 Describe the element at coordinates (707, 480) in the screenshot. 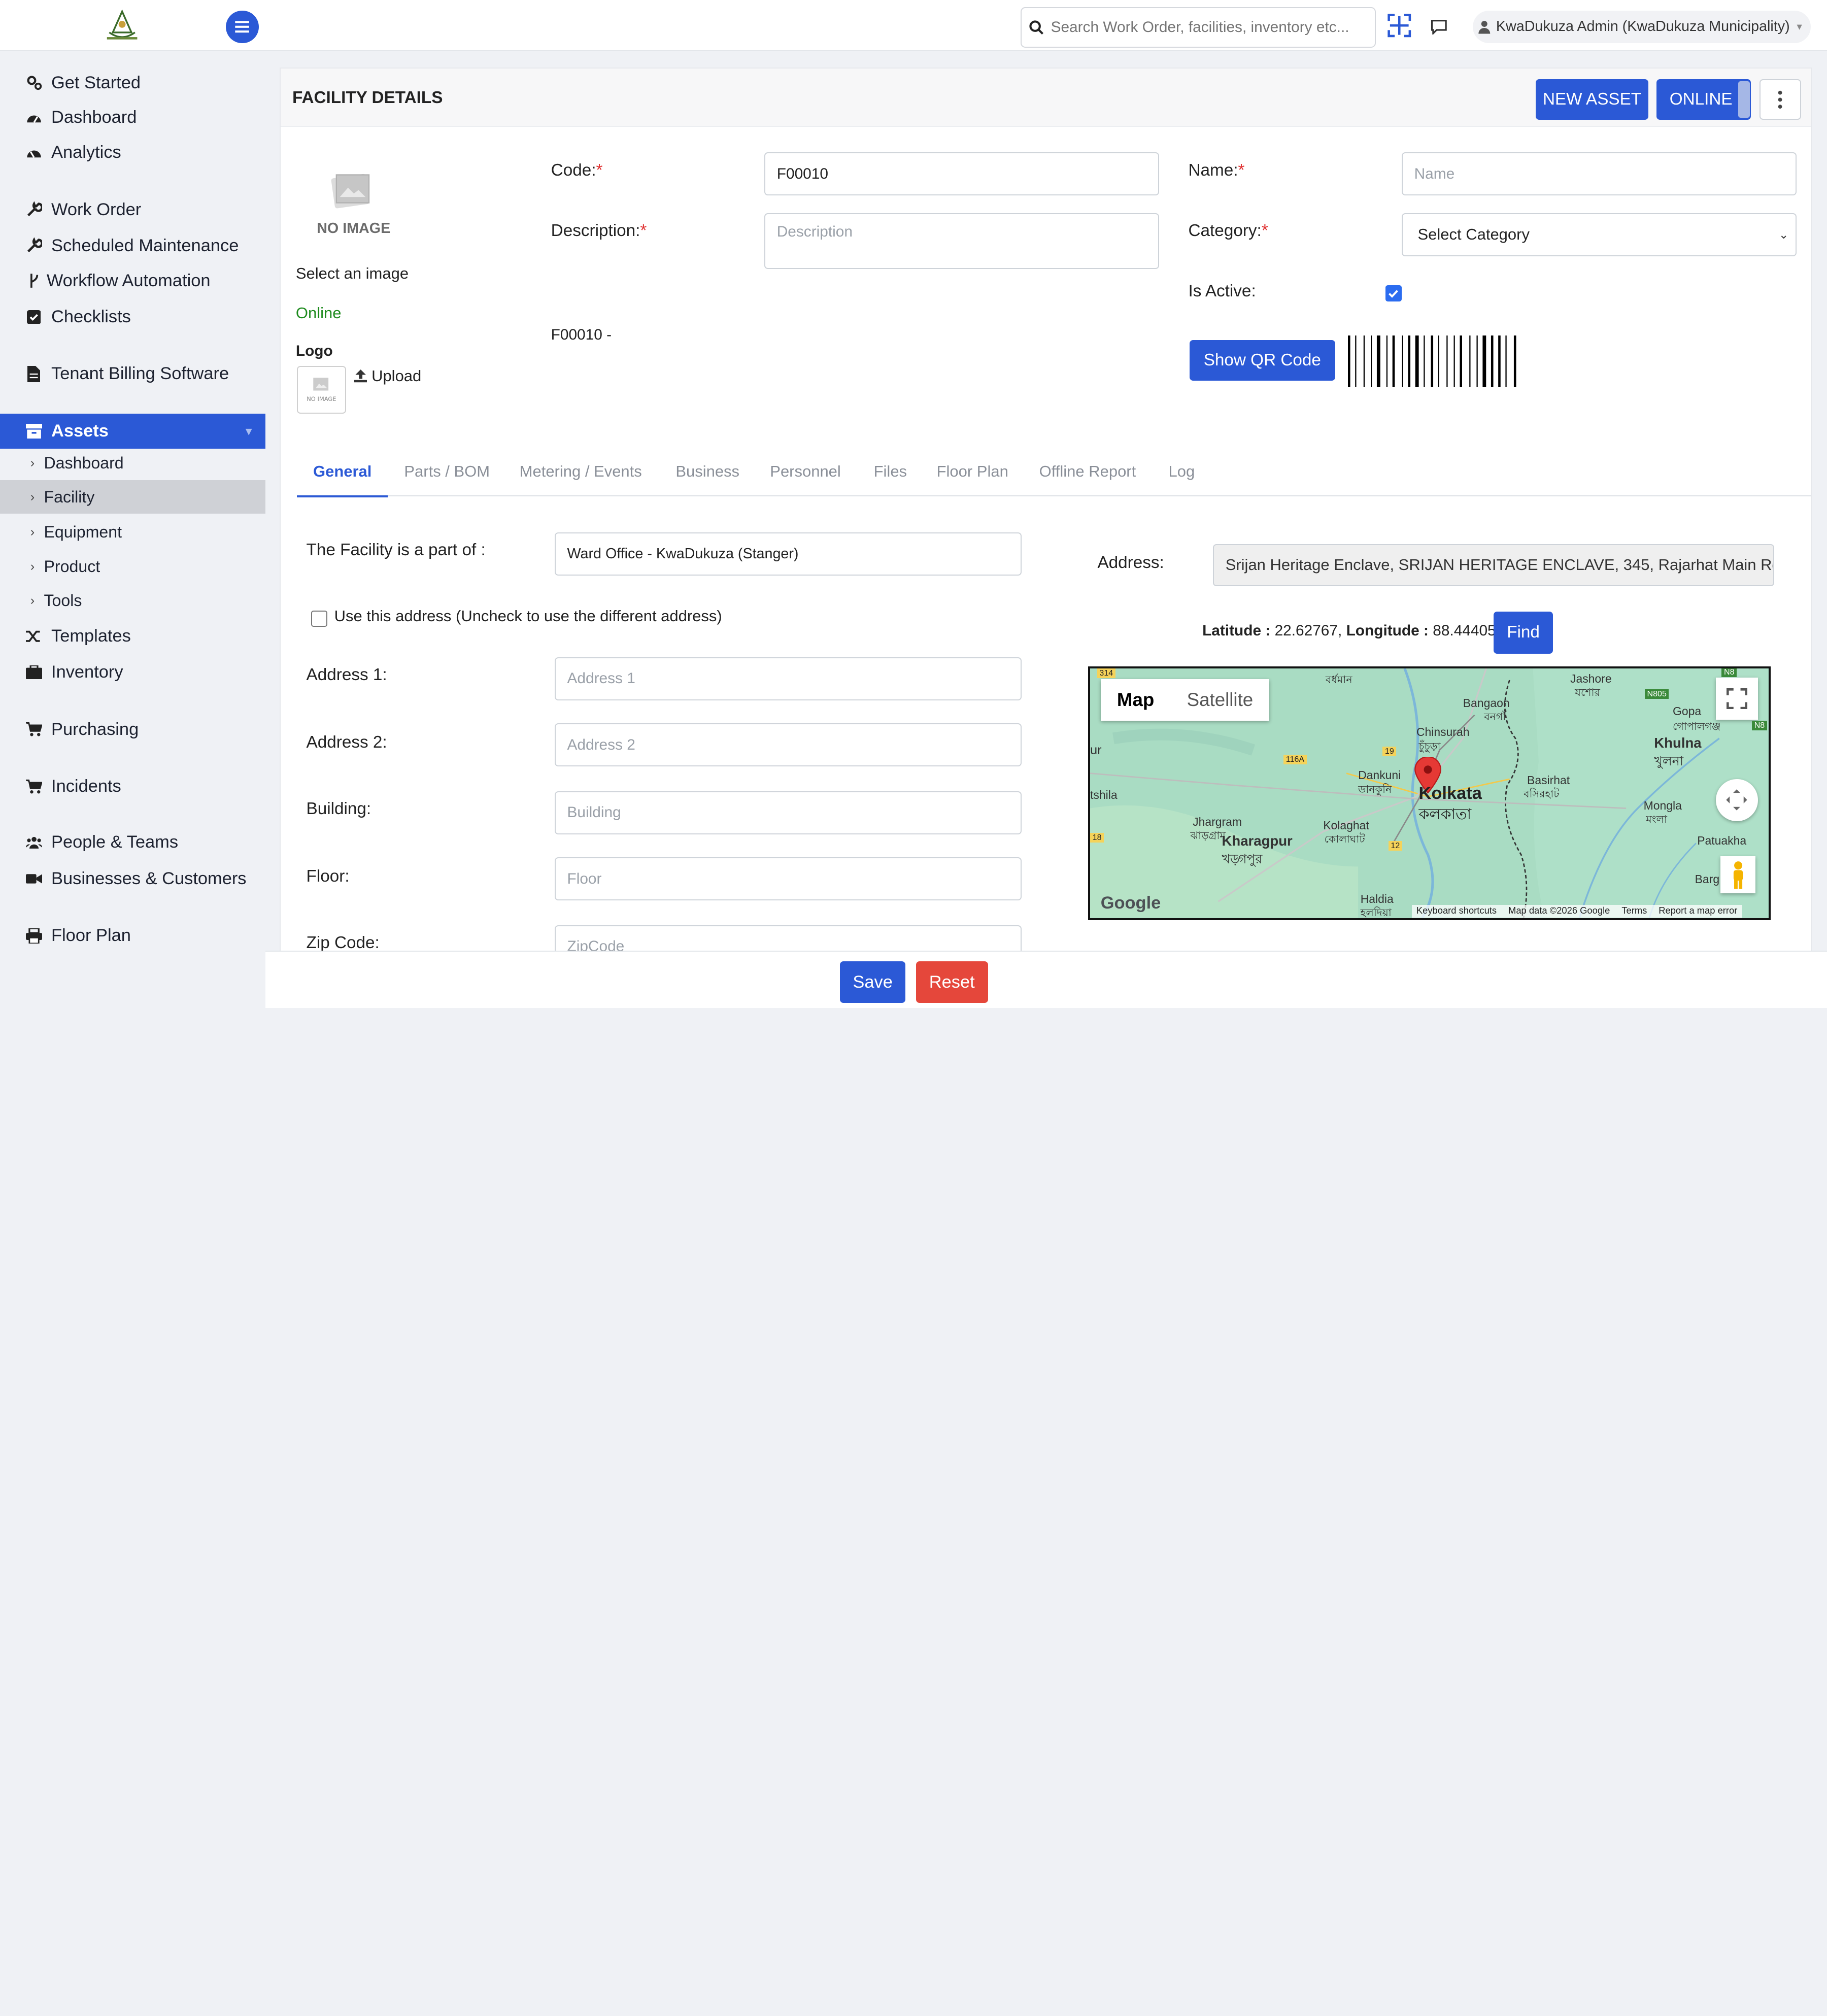

I see `tab-business: Business` at that location.